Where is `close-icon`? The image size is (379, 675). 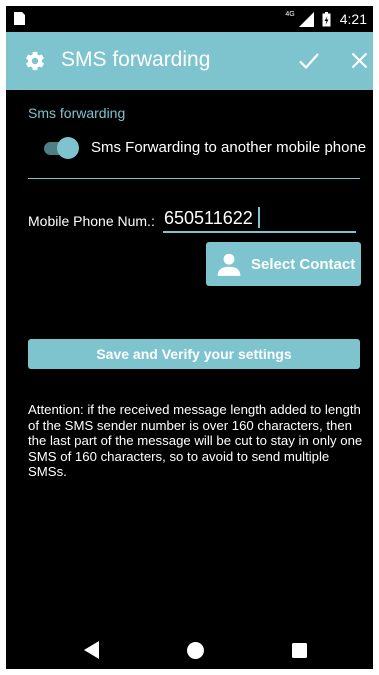 close-icon is located at coordinates (359, 60).